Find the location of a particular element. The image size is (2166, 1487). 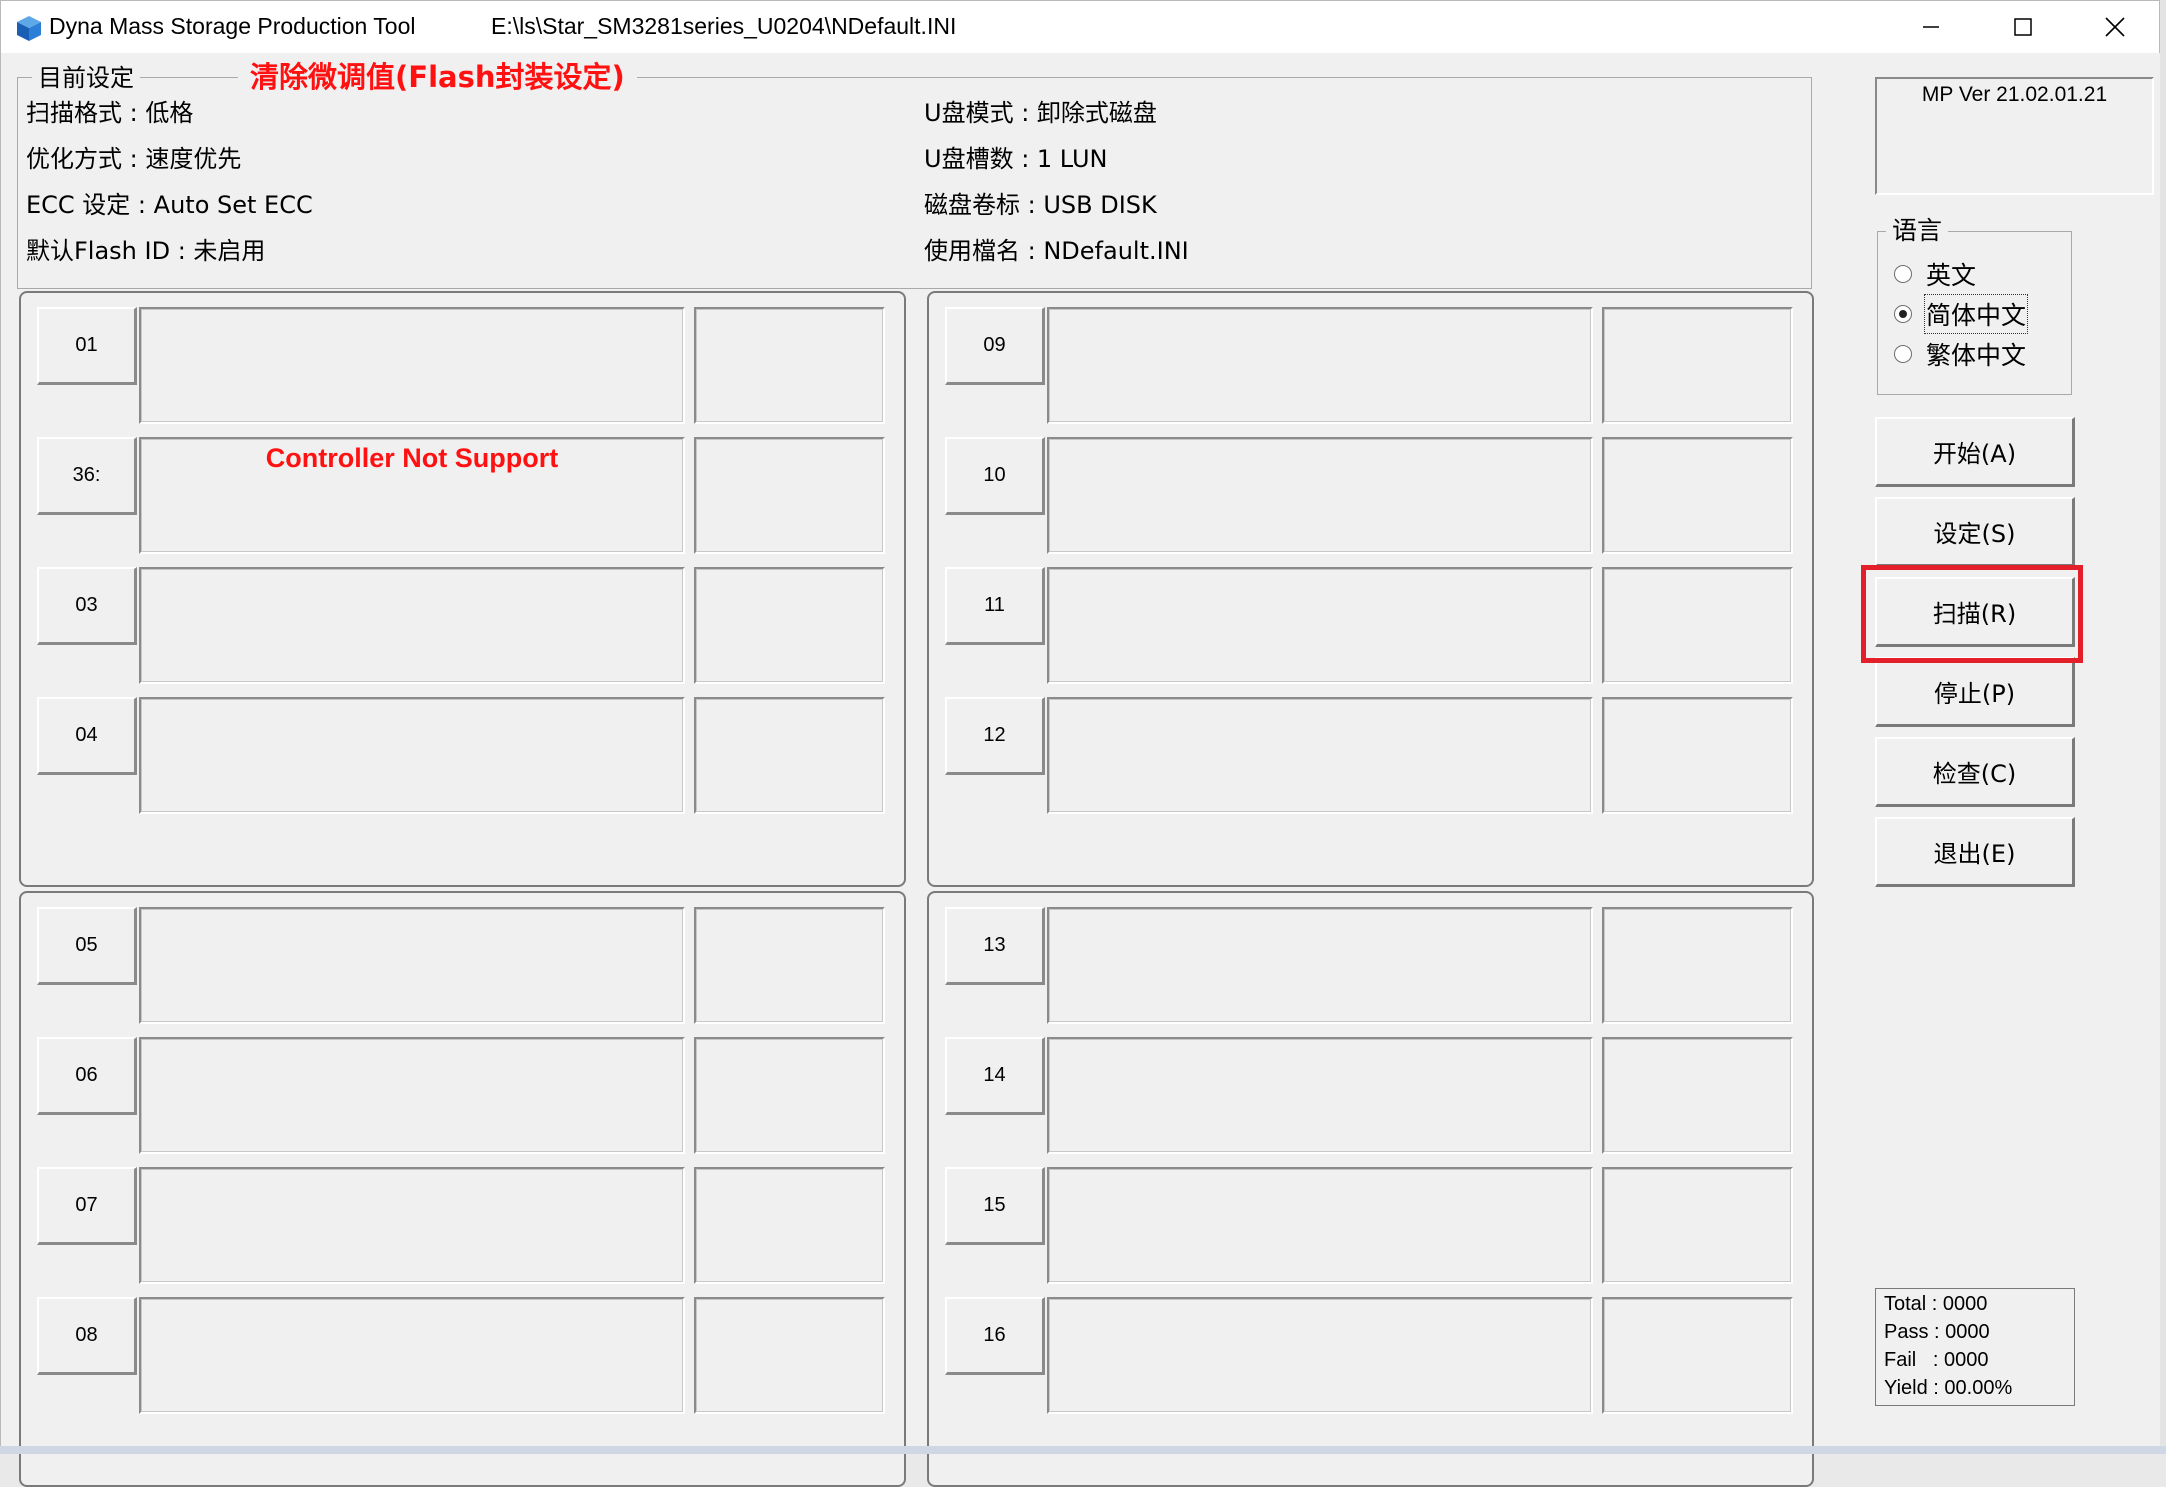

port-status-box: Controller Not Support is located at coordinates (412, 495).